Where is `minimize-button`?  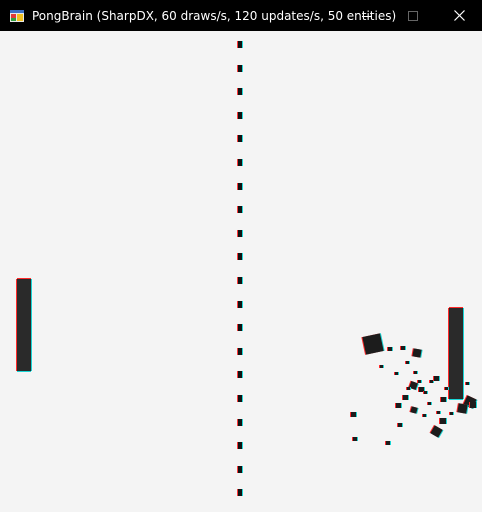
minimize-button is located at coordinates (367, 15).